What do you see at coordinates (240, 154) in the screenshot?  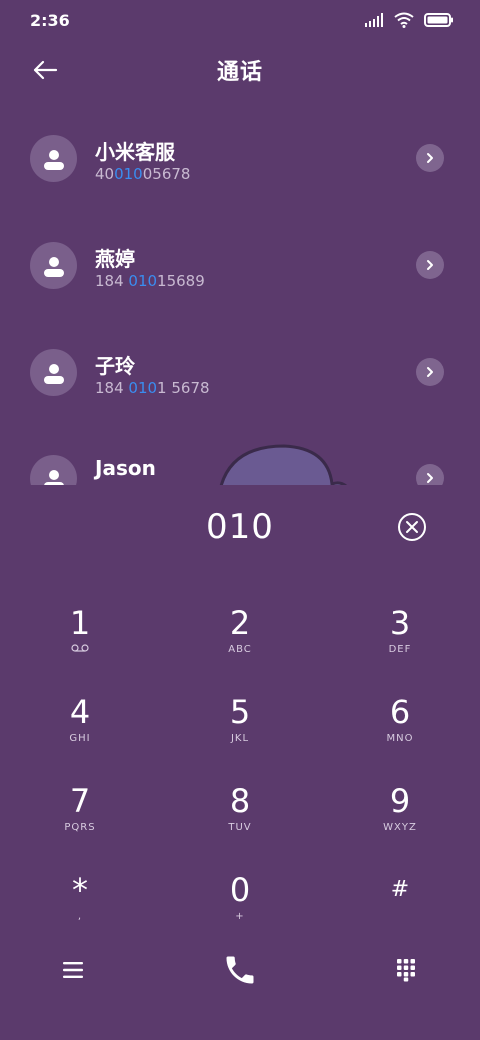 I see `contact-item: 小米客服 4001005678` at bounding box center [240, 154].